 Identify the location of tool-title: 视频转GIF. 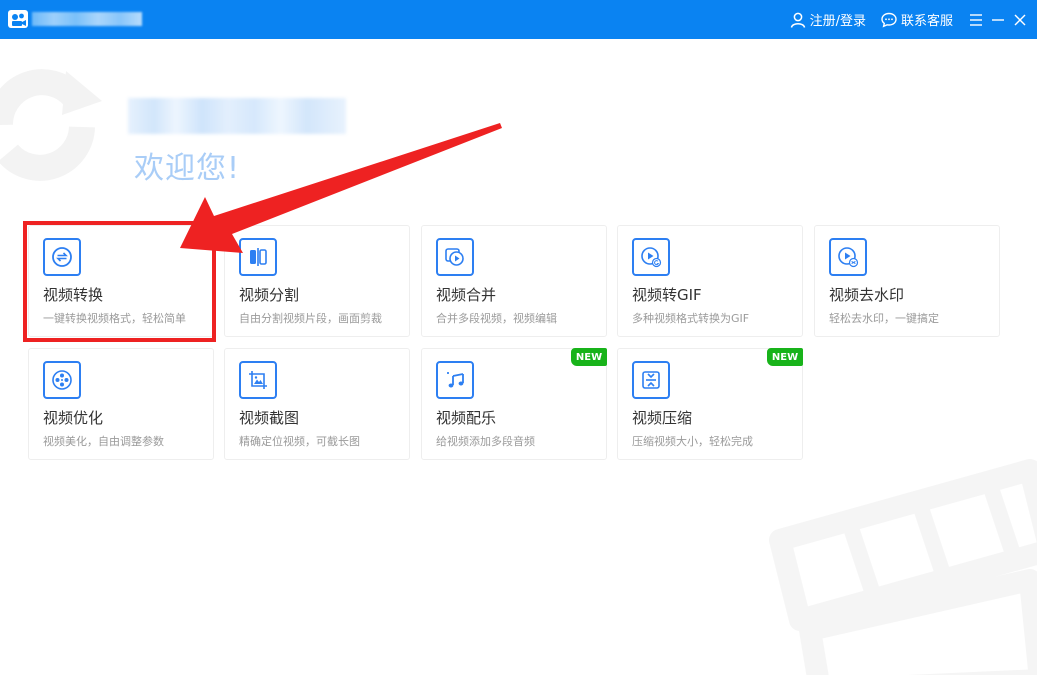
(667, 295).